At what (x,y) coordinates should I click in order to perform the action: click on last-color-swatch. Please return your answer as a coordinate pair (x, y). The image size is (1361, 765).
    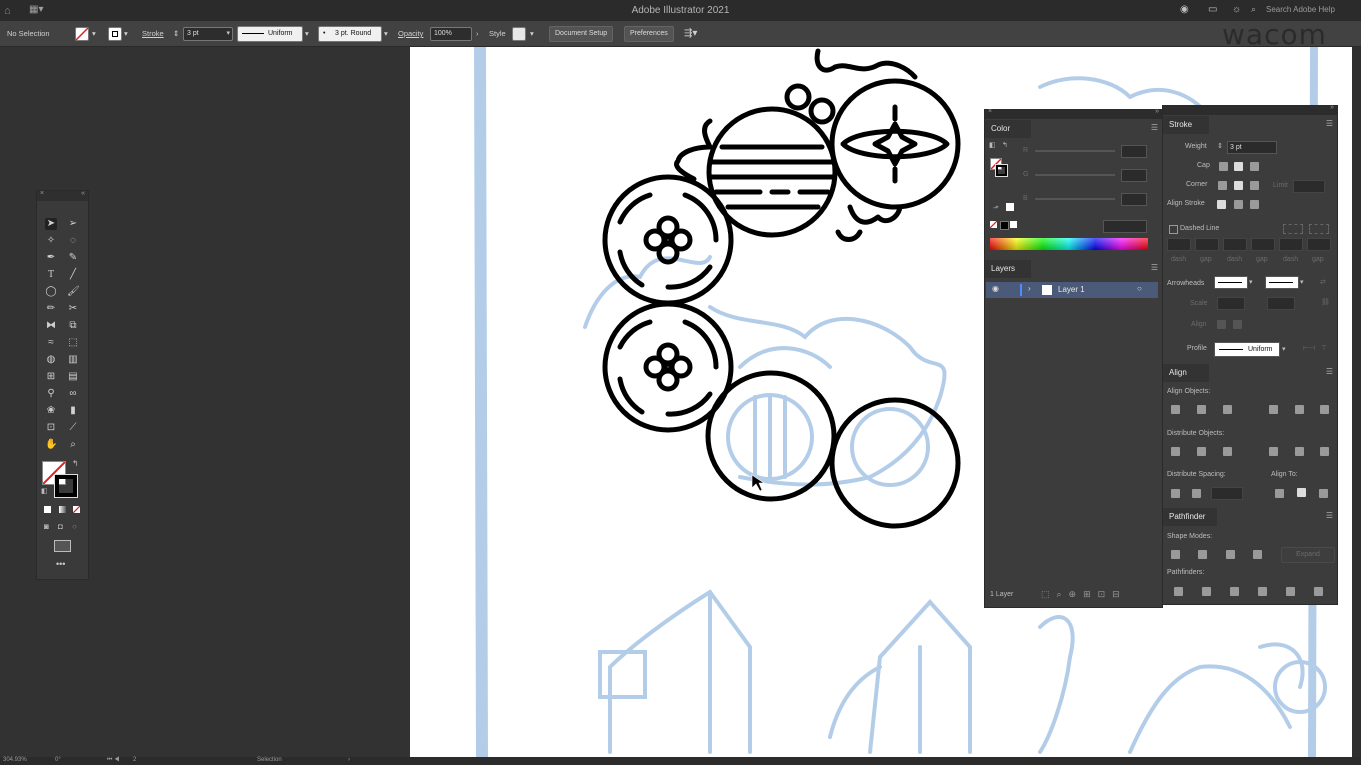
    Looking at the image, I should click on (1010, 207).